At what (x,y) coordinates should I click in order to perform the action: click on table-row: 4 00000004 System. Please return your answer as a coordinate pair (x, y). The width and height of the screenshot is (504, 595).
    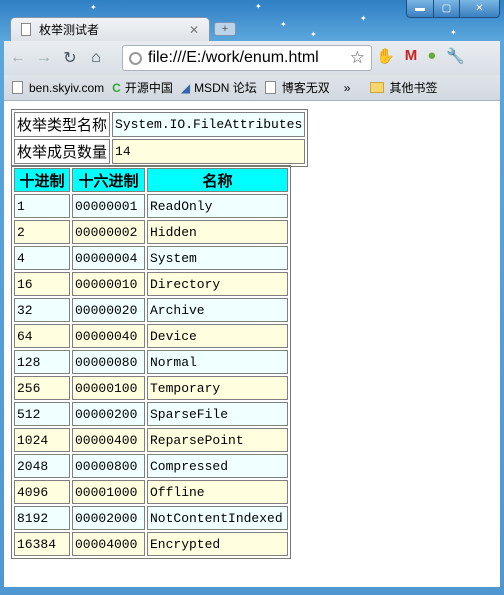
    Looking at the image, I should click on (151, 258).